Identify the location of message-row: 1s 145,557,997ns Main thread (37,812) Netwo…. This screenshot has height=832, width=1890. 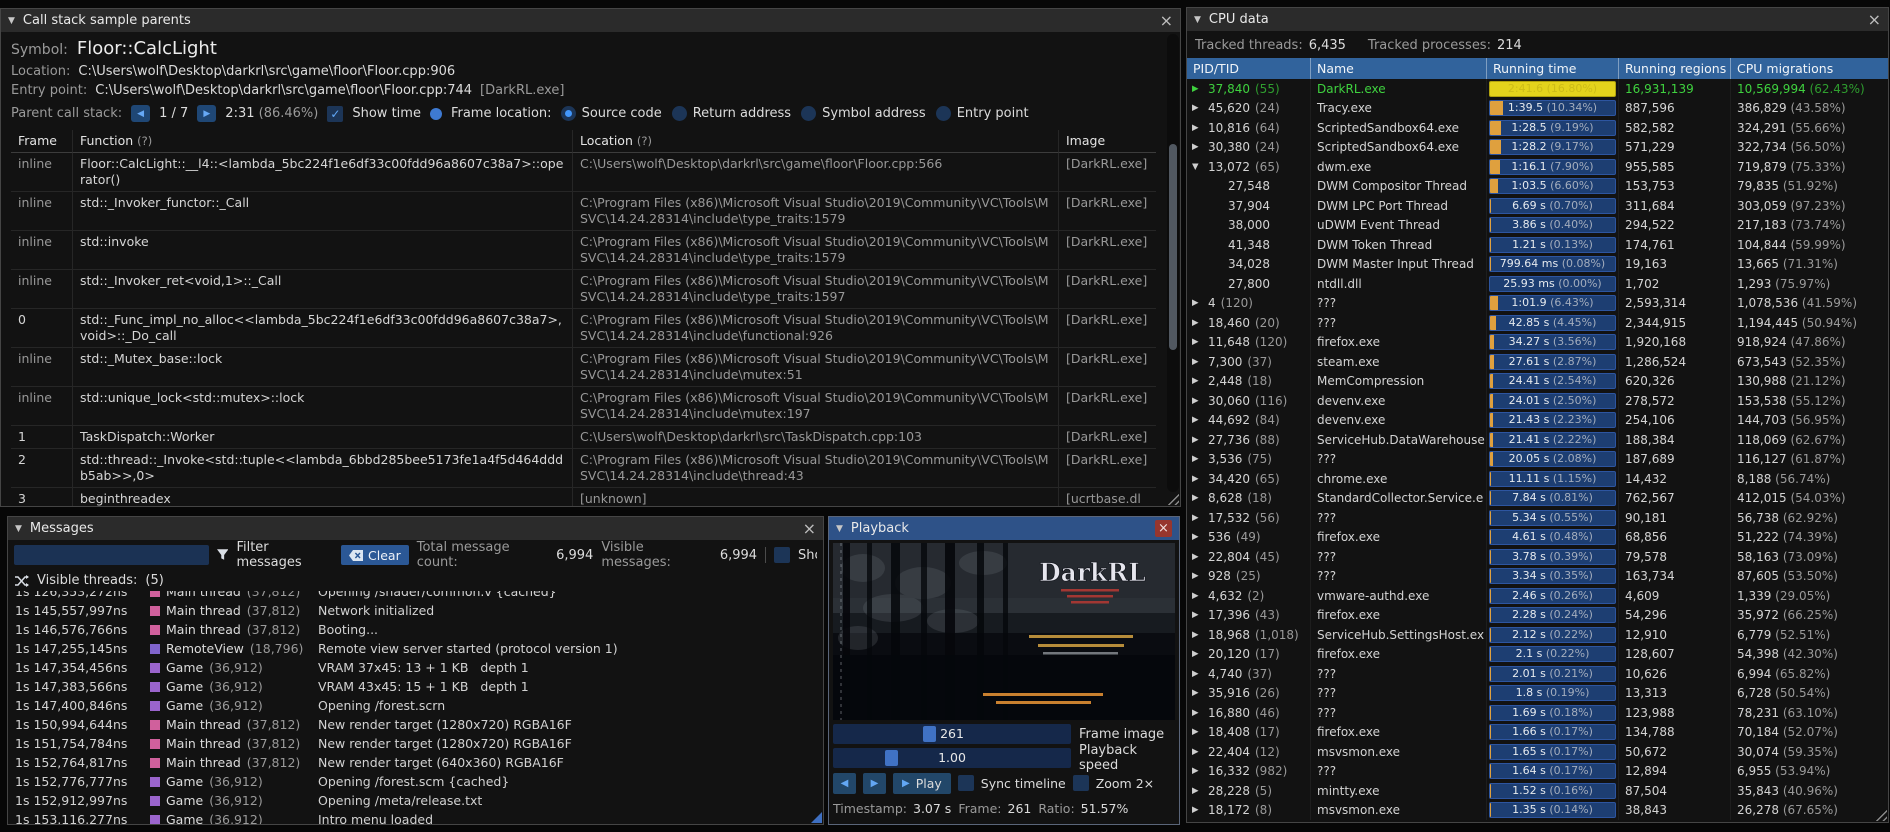
(415, 610).